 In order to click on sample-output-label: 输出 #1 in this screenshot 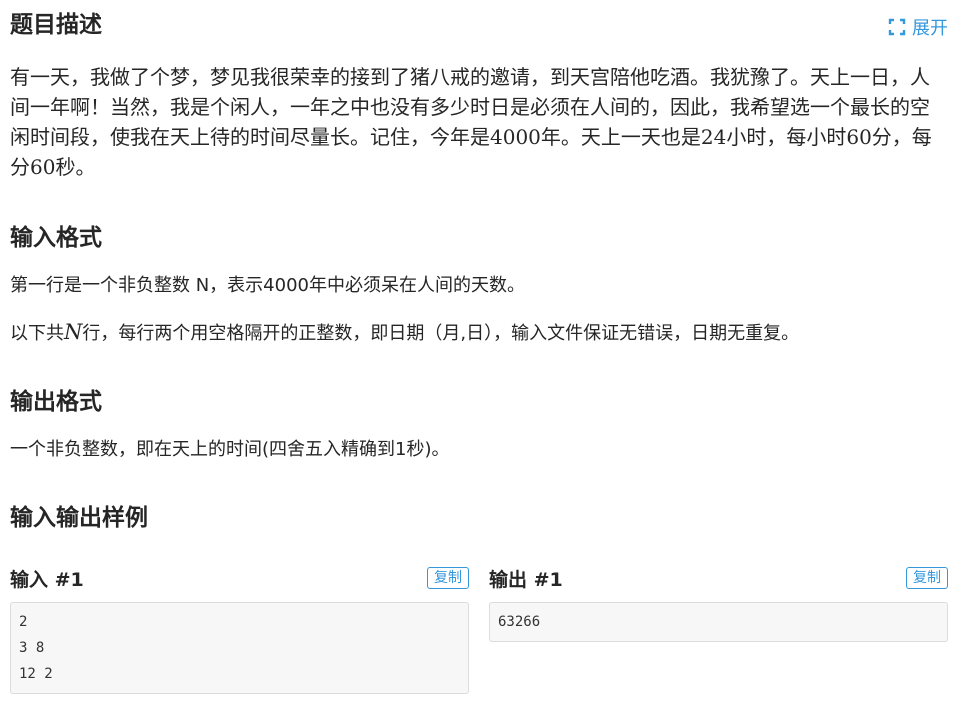, I will do `click(526, 579)`.